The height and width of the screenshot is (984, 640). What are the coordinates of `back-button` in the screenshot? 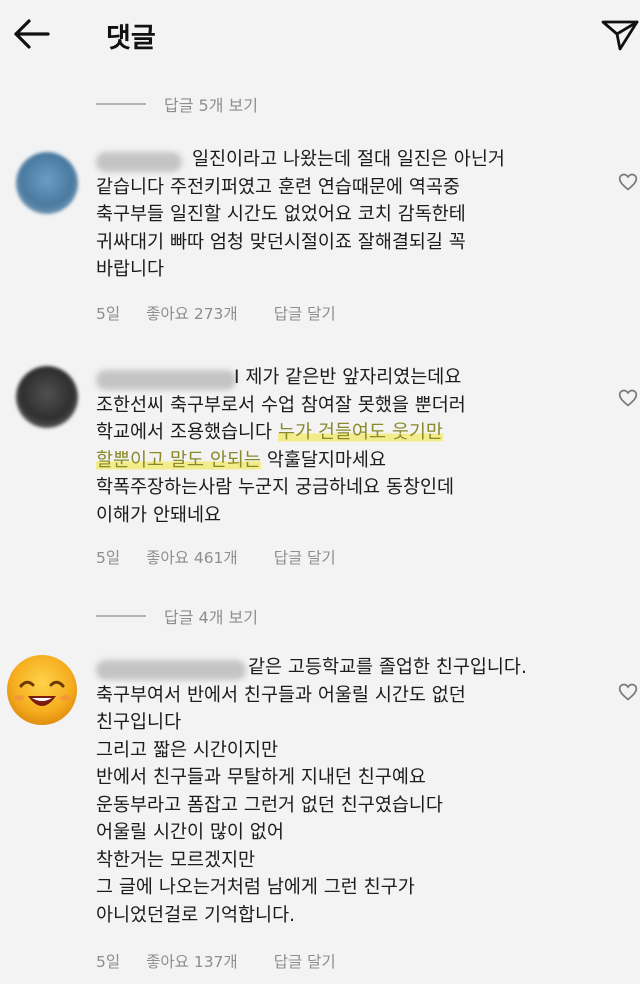 It's located at (32, 34).